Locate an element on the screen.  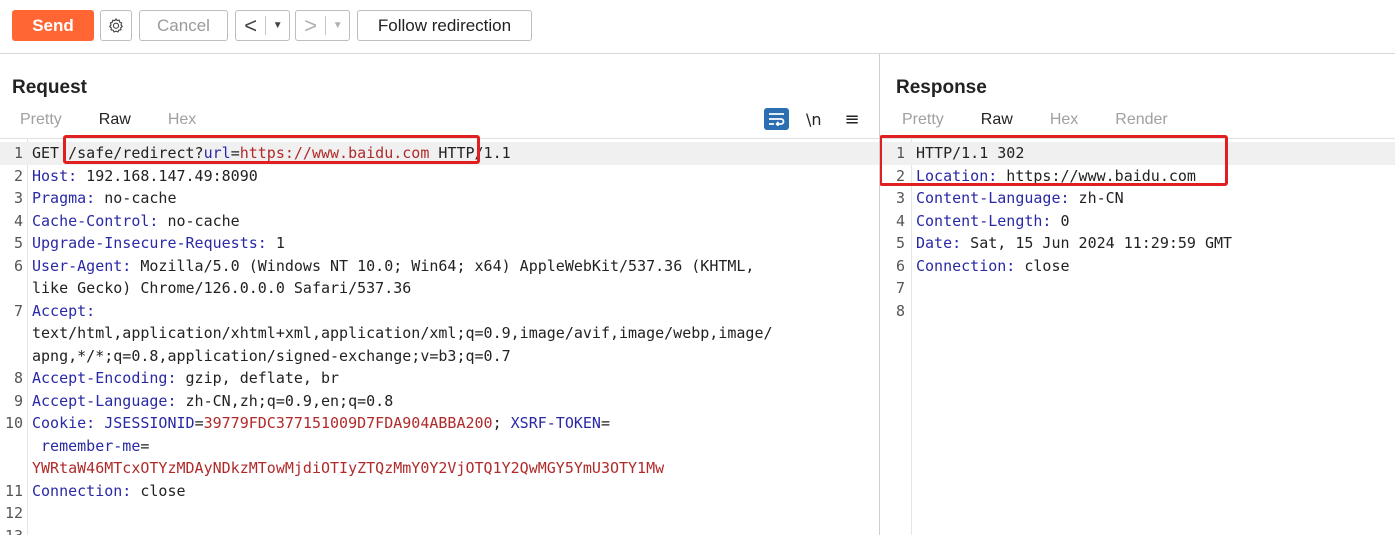
follow-redirection-button: Follow redirection is located at coordinates (444, 25).